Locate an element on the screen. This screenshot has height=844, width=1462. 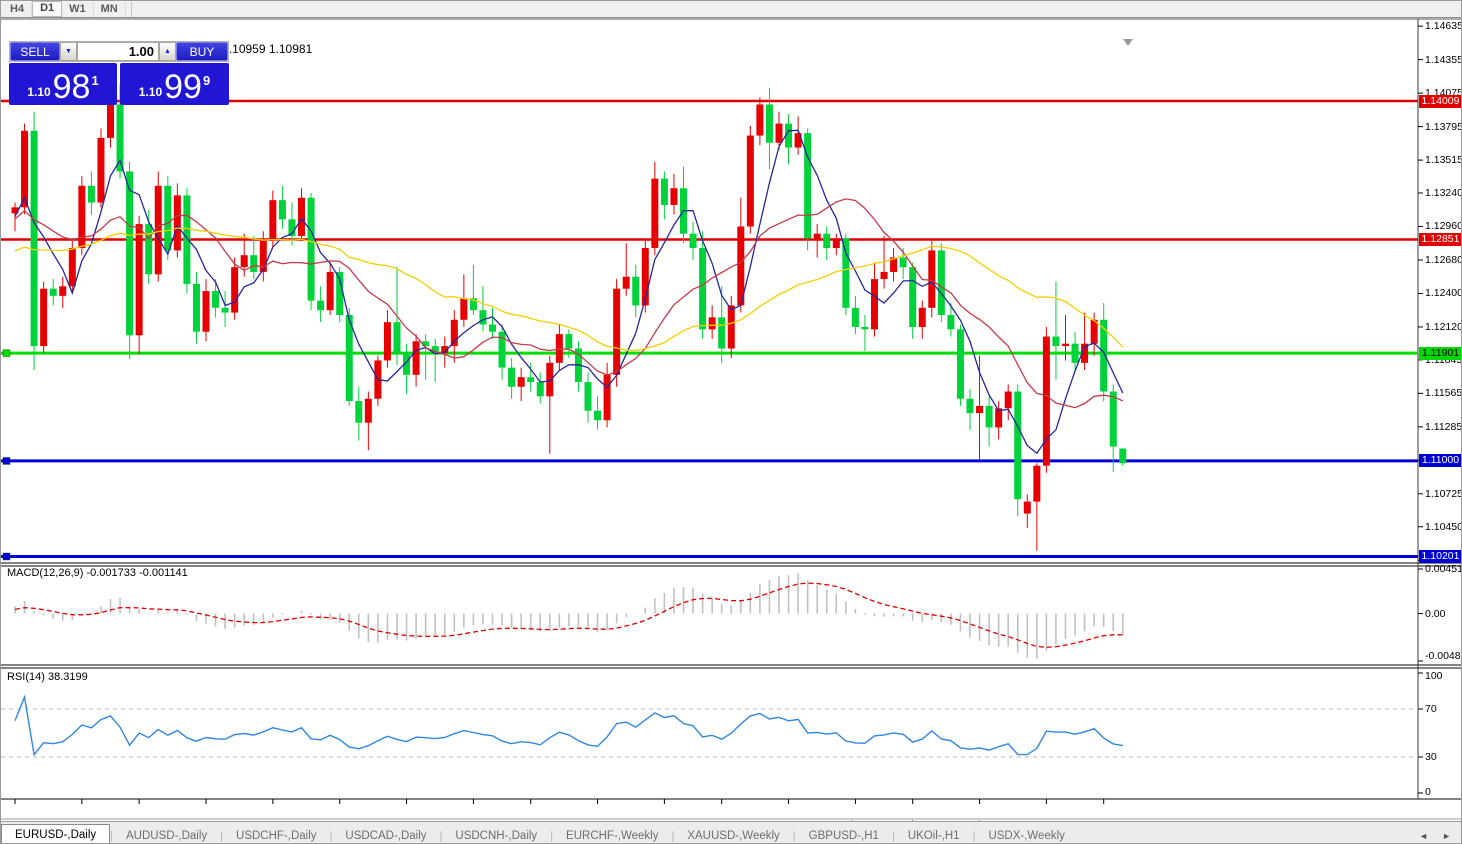
price-level-badge: 1.14009 is located at coordinates (1440, 101).